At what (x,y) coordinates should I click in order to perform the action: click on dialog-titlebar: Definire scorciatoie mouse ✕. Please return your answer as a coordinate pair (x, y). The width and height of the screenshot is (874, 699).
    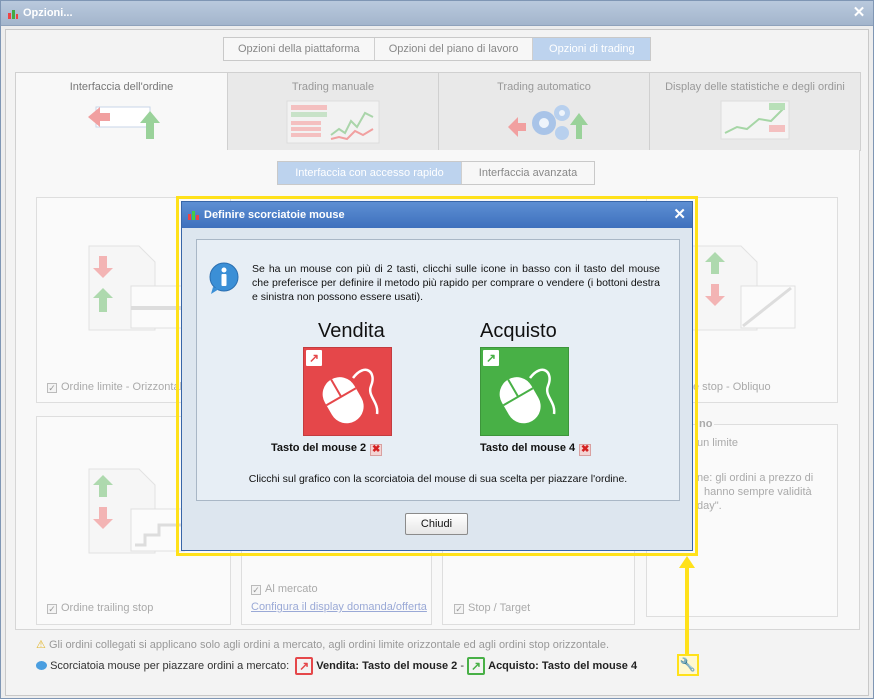
    Looking at the image, I should click on (437, 215).